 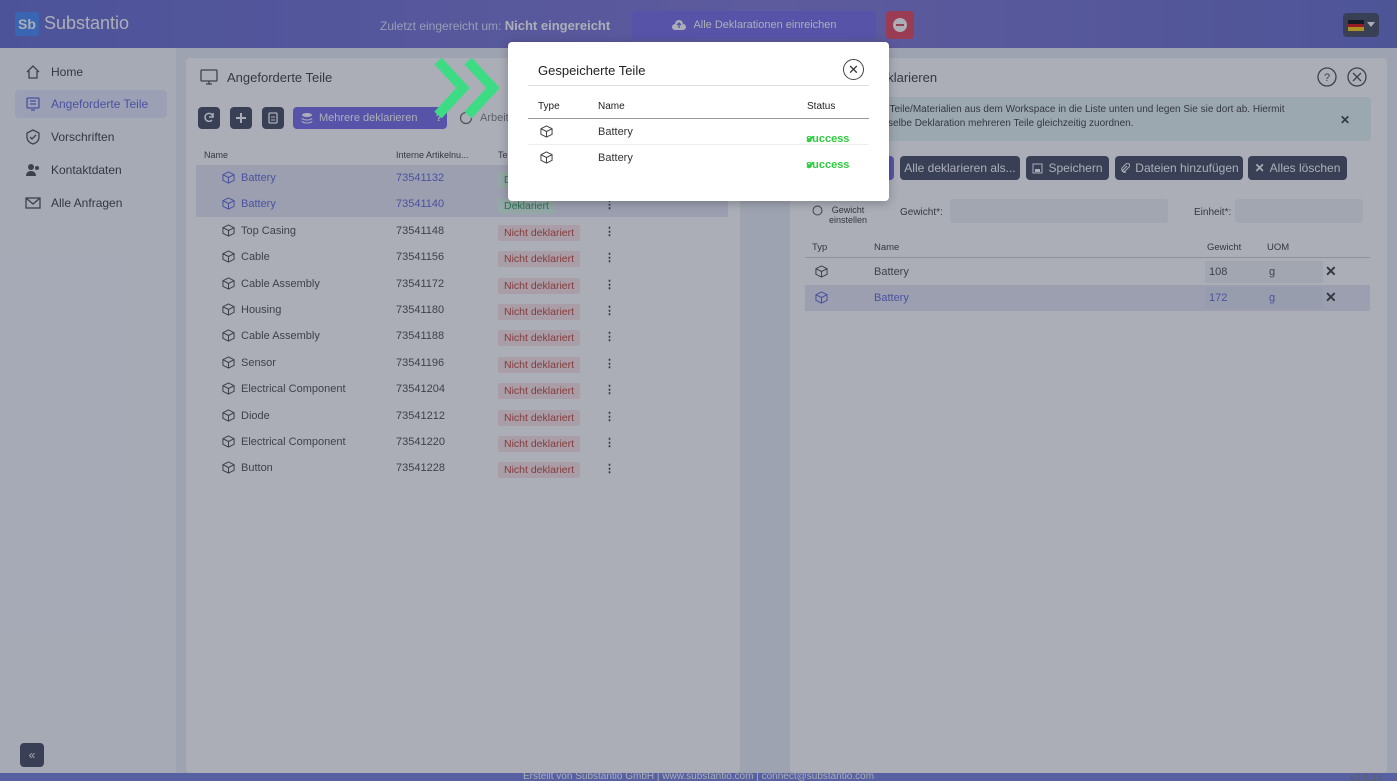 I want to click on close-dialog-button: ✕, so click(x=853, y=69).